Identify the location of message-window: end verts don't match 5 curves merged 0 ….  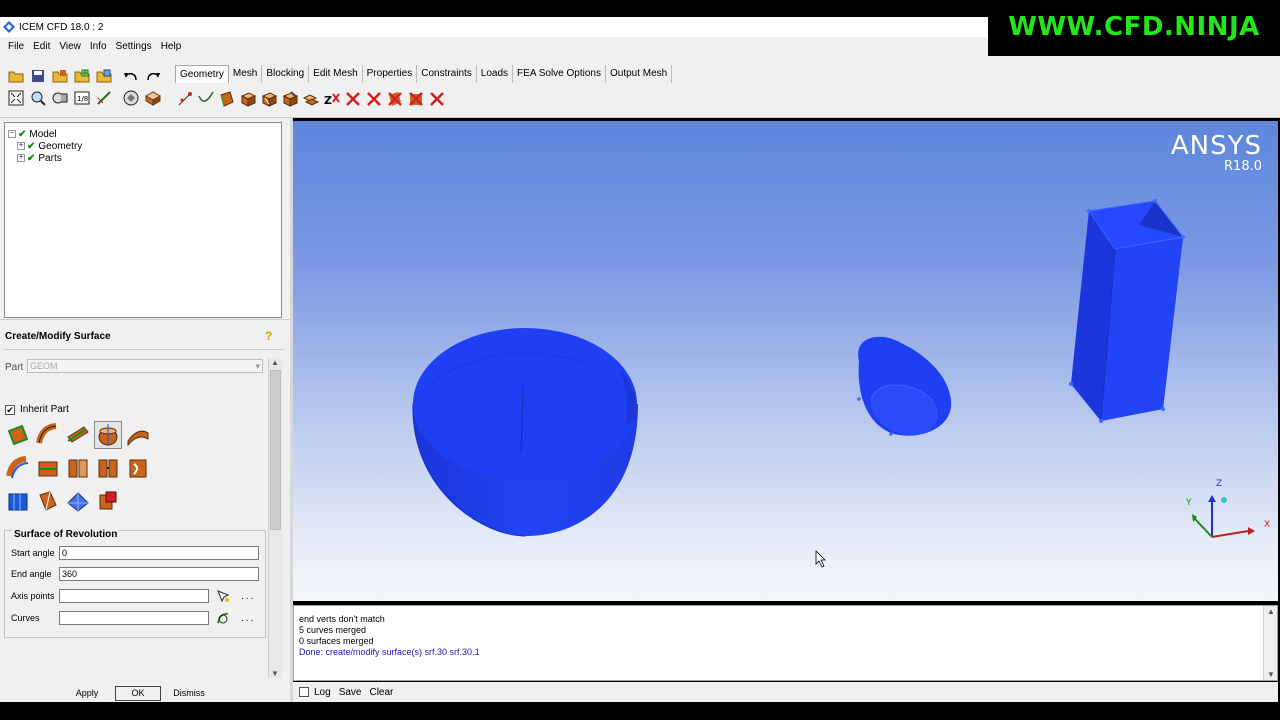
(785, 643).